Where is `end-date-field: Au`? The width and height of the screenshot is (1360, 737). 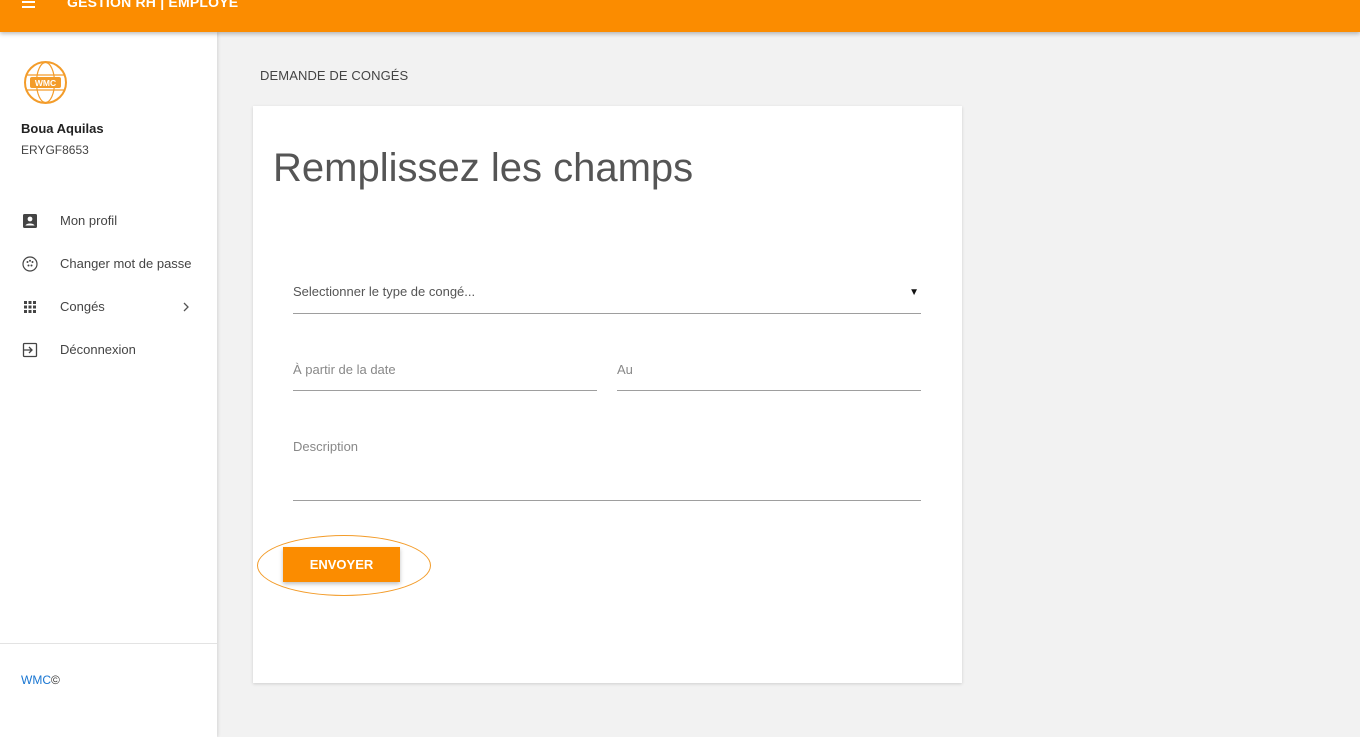 end-date-field: Au is located at coordinates (769, 370).